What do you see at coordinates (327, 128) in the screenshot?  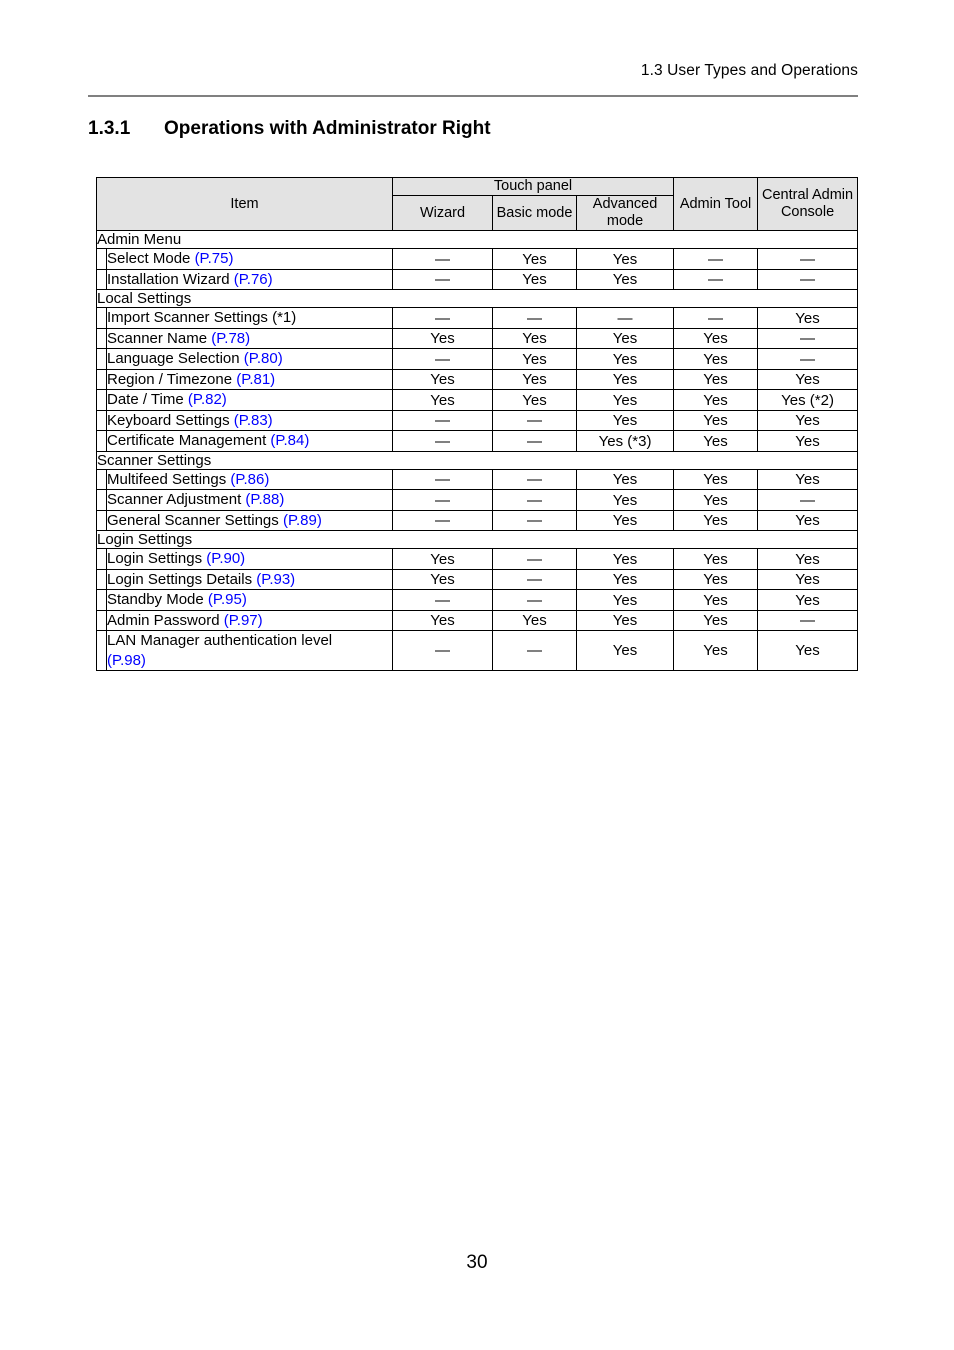 I see `section-heading-text: Operations with Administrator Right` at bounding box center [327, 128].